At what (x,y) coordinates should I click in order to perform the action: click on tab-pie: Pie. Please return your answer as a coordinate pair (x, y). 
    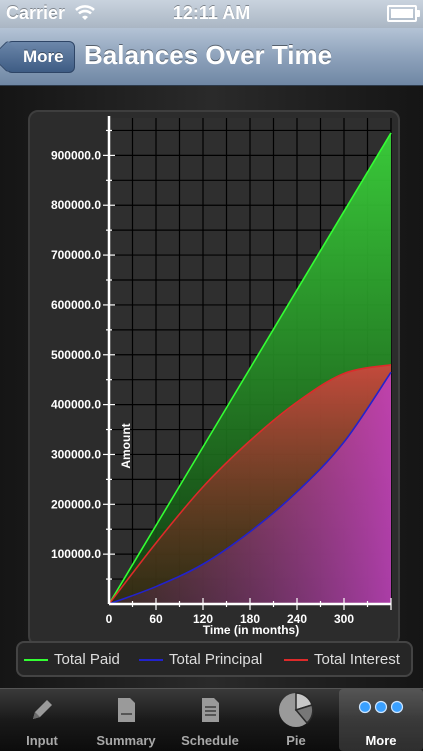
    Looking at the image, I should click on (296, 720).